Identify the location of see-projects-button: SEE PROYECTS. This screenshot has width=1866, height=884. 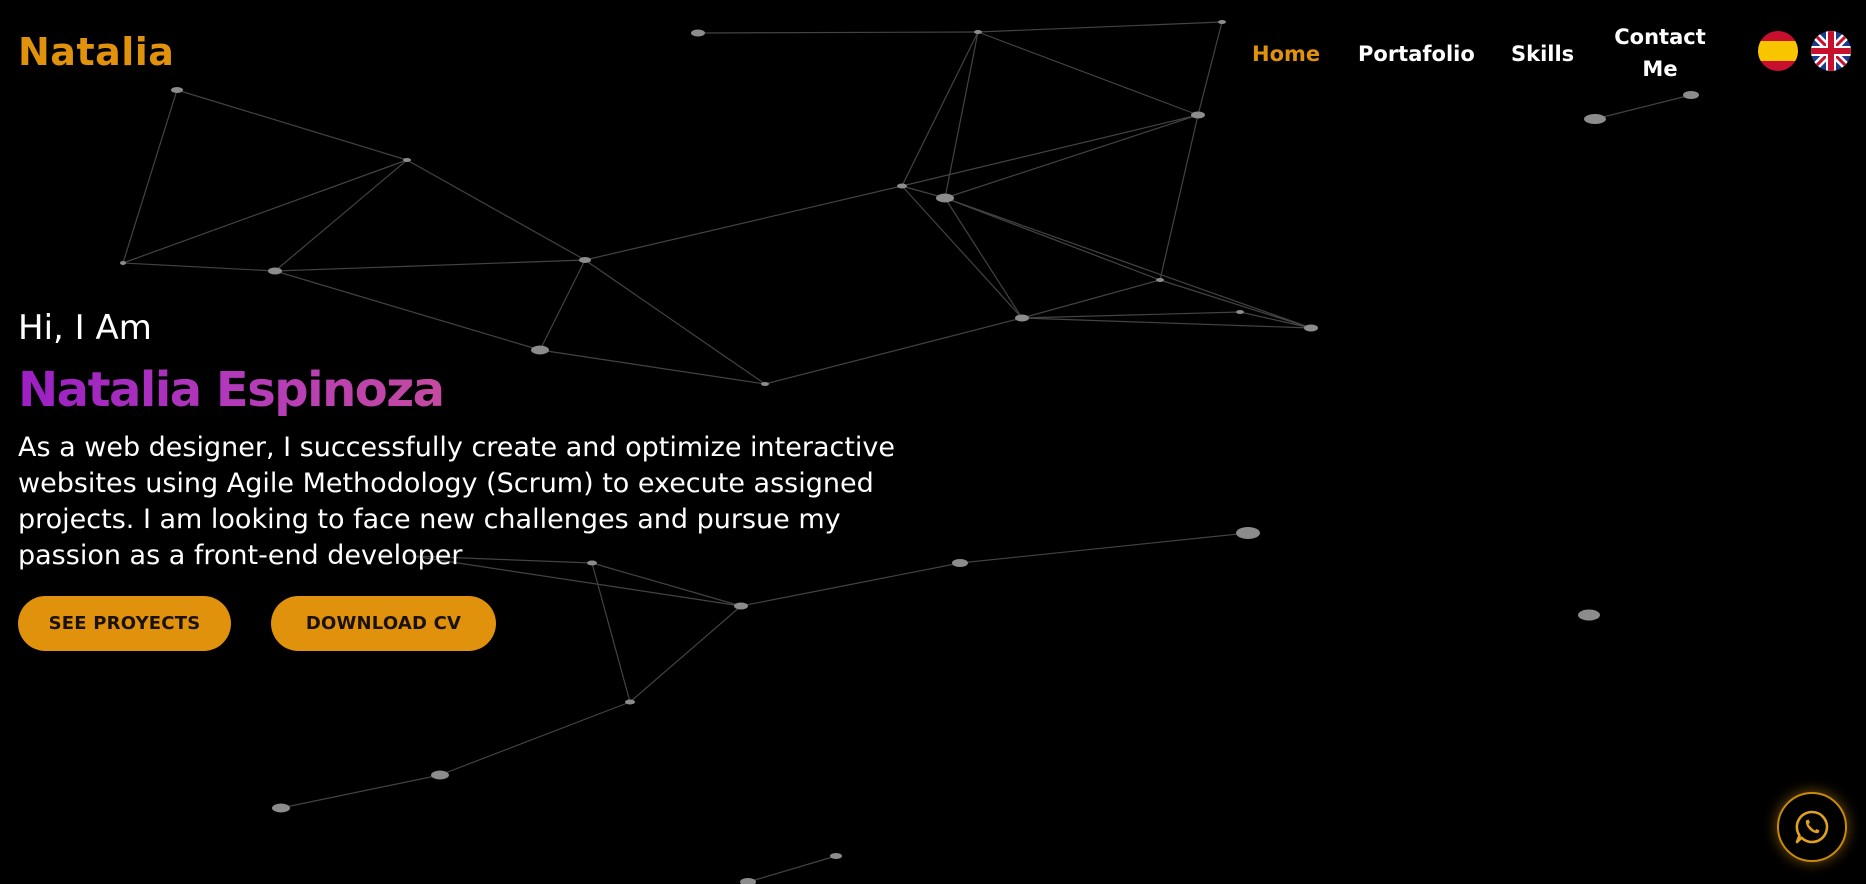
(124, 623).